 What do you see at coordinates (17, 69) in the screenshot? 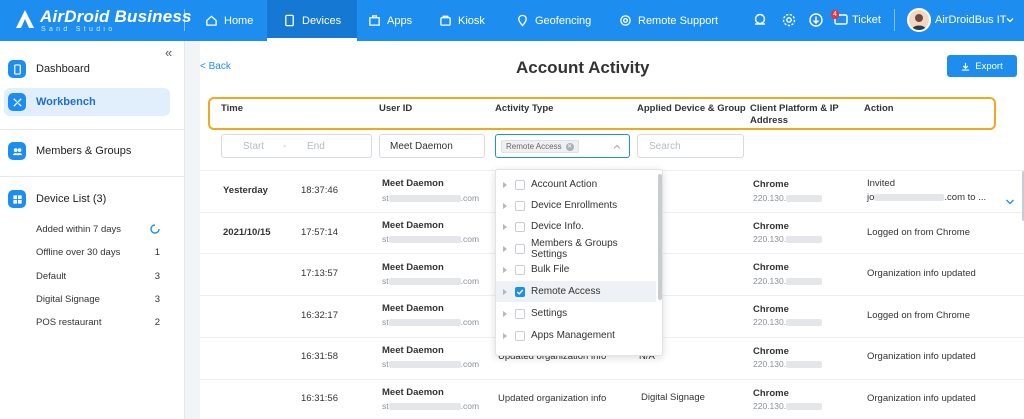
I see `dashboard-icon` at bounding box center [17, 69].